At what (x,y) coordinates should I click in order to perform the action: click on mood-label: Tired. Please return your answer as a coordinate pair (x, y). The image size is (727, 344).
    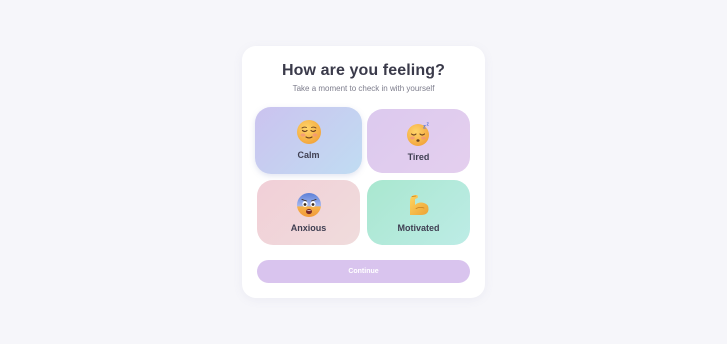
    Looking at the image, I should click on (418, 157).